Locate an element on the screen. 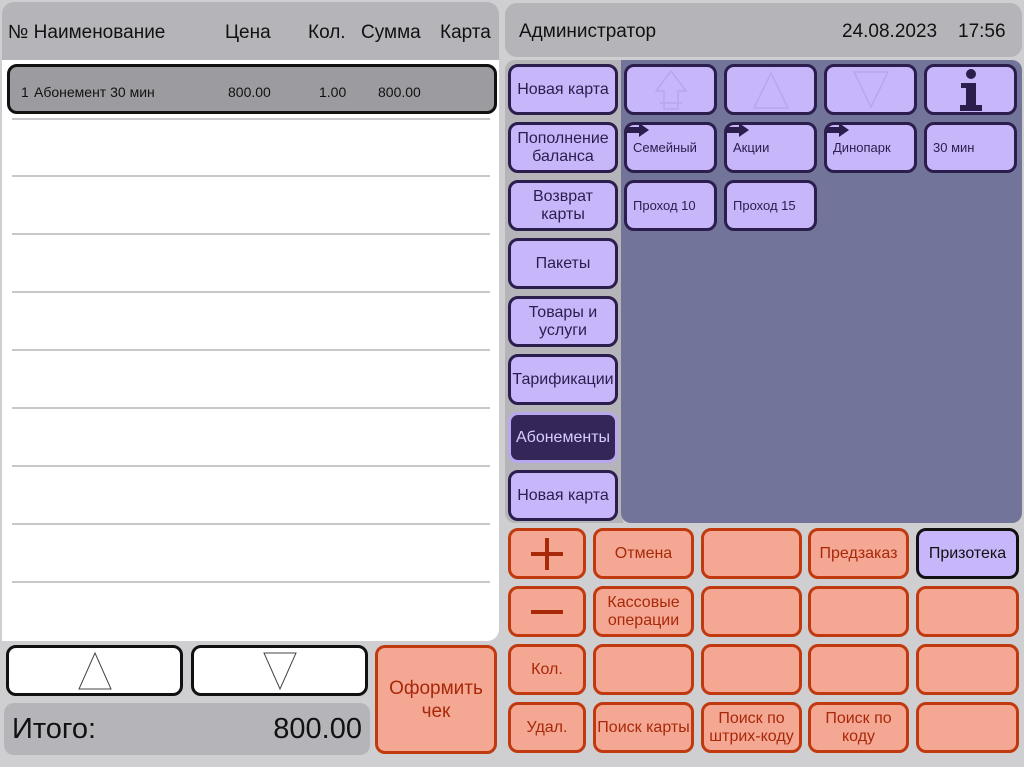  row-sum: 800.00 is located at coordinates (399, 92).